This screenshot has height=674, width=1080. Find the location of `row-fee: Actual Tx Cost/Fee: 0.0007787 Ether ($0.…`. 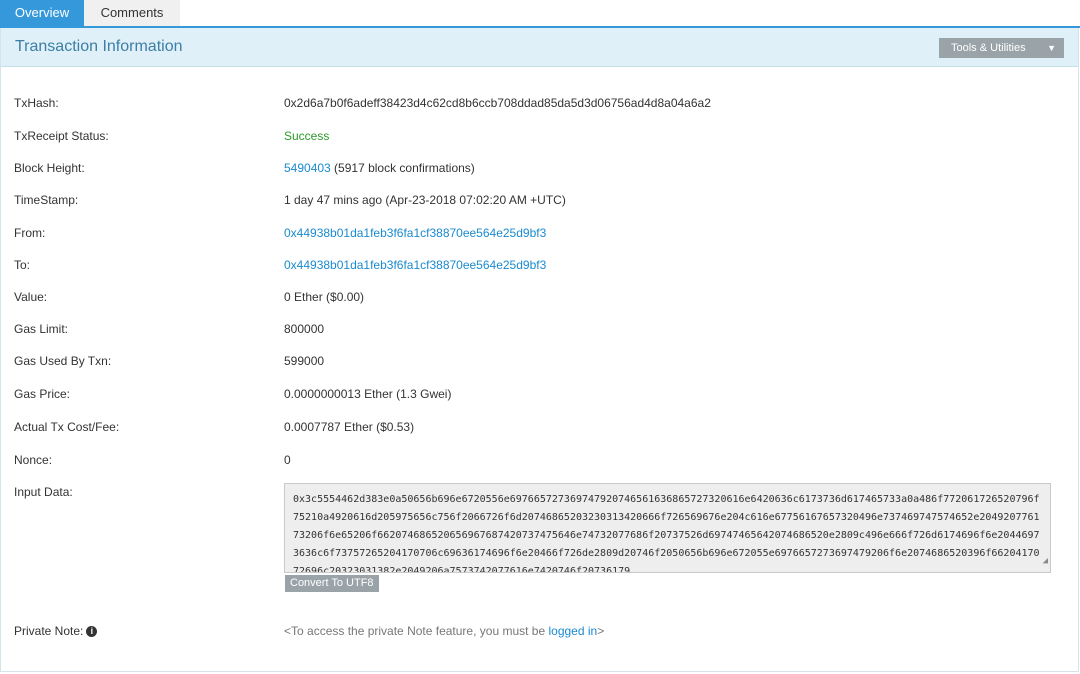

row-fee: Actual Tx Cost/Fee: 0.0007787 Ether ($0.… is located at coordinates (539, 427).